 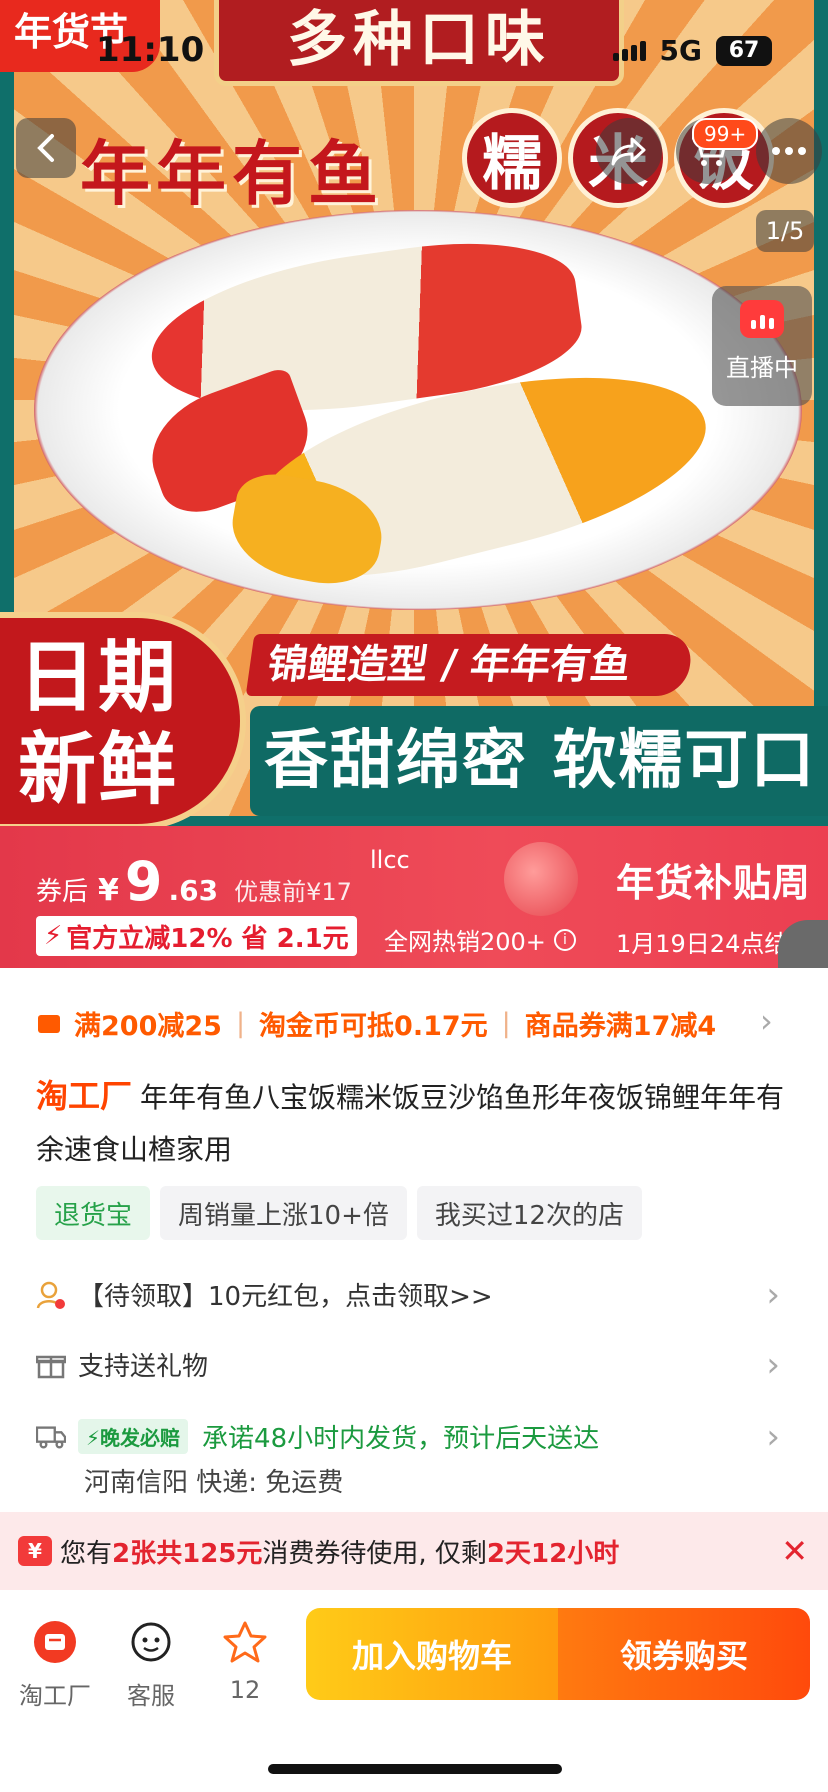 What do you see at coordinates (419, 43) in the screenshot?
I see `image-banner: 多种口味` at bounding box center [419, 43].